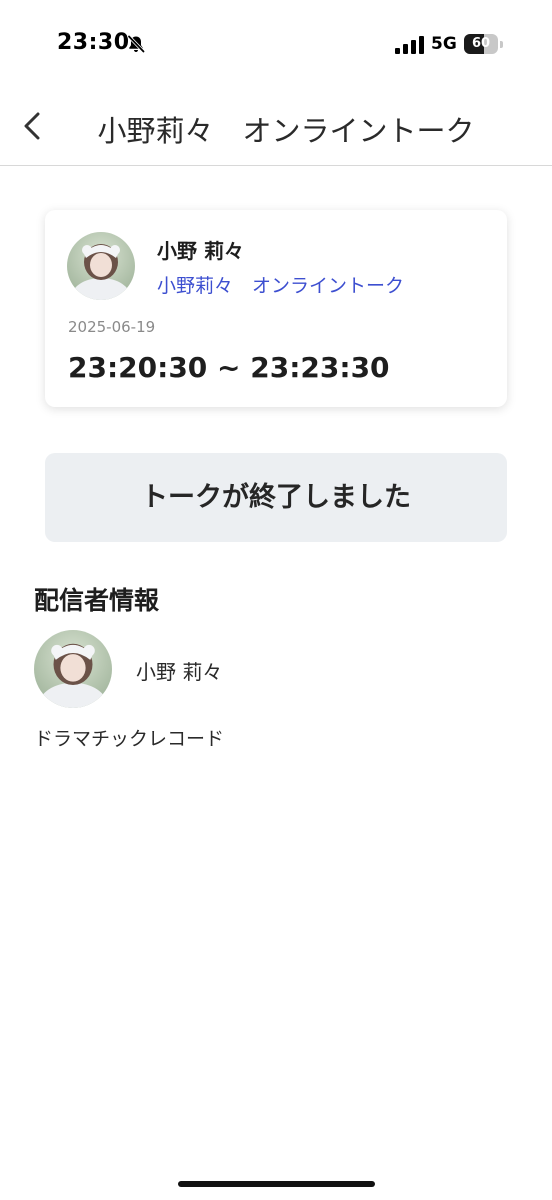 The image size is (552, 1200). I want to click on network-type: 5G, so click(444, 44).